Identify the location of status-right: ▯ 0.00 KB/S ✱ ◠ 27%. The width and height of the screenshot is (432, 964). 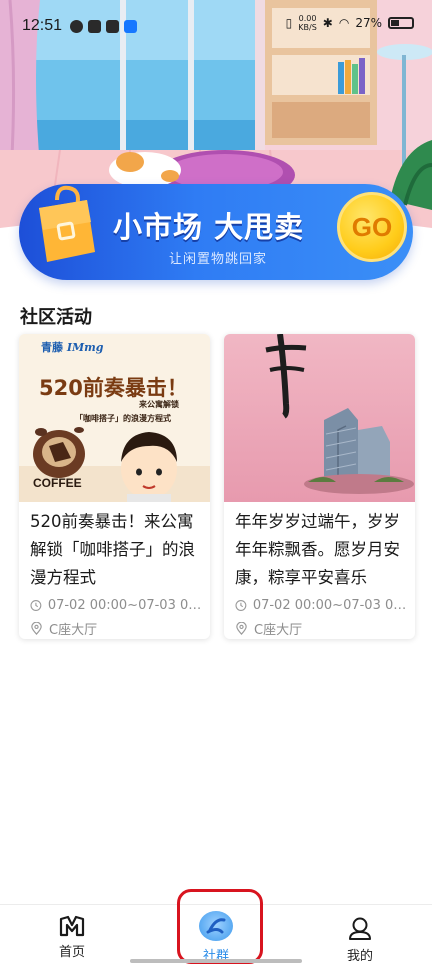
(350, 23).